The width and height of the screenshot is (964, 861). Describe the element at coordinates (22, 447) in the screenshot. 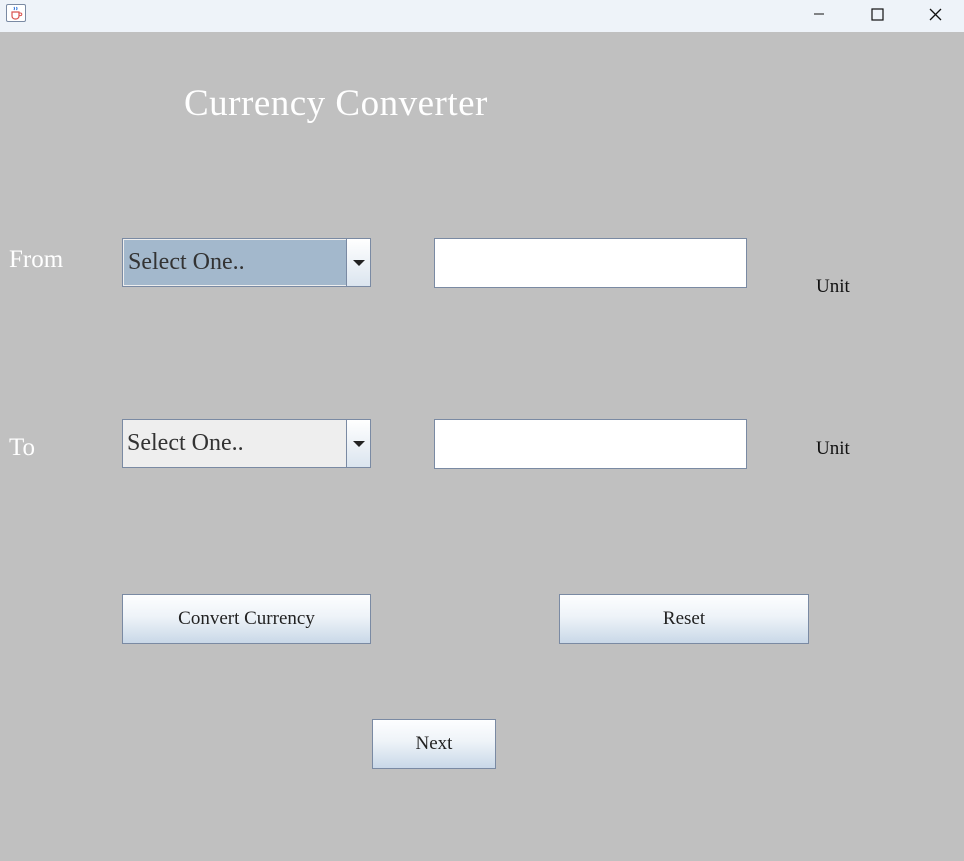

I see `to-label: To` at that location.